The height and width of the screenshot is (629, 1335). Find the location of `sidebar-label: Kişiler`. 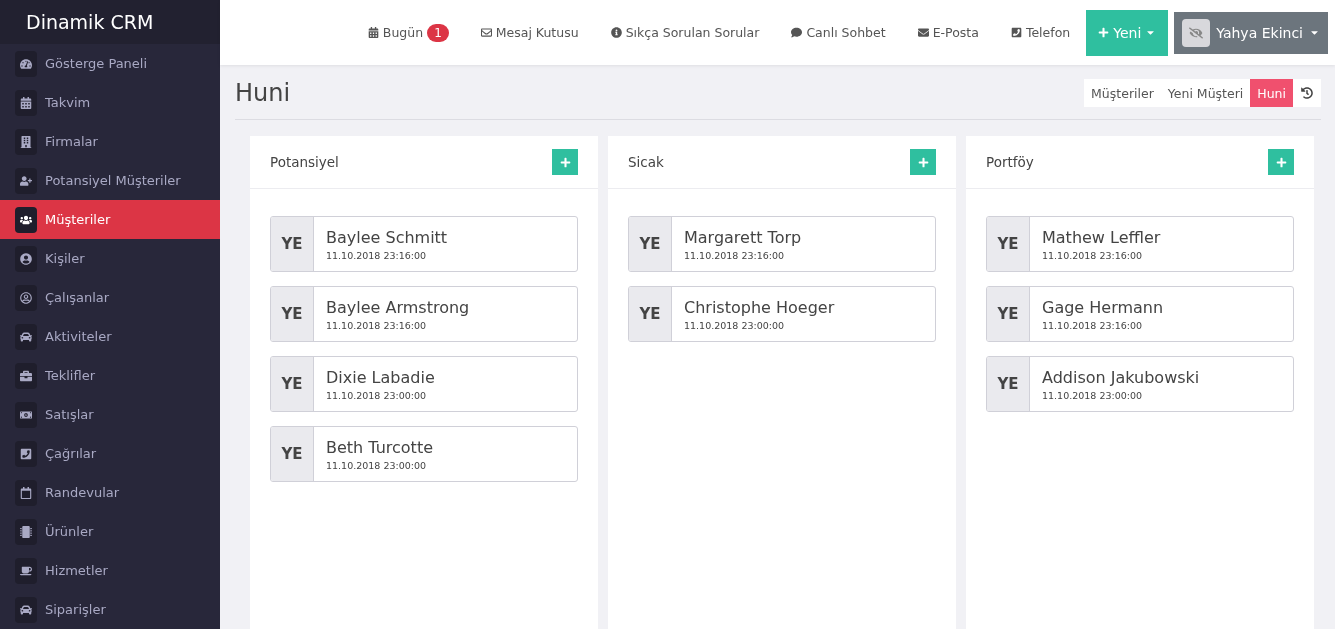

sidebar-label: Kişiler is located at coordinates (65, 258).